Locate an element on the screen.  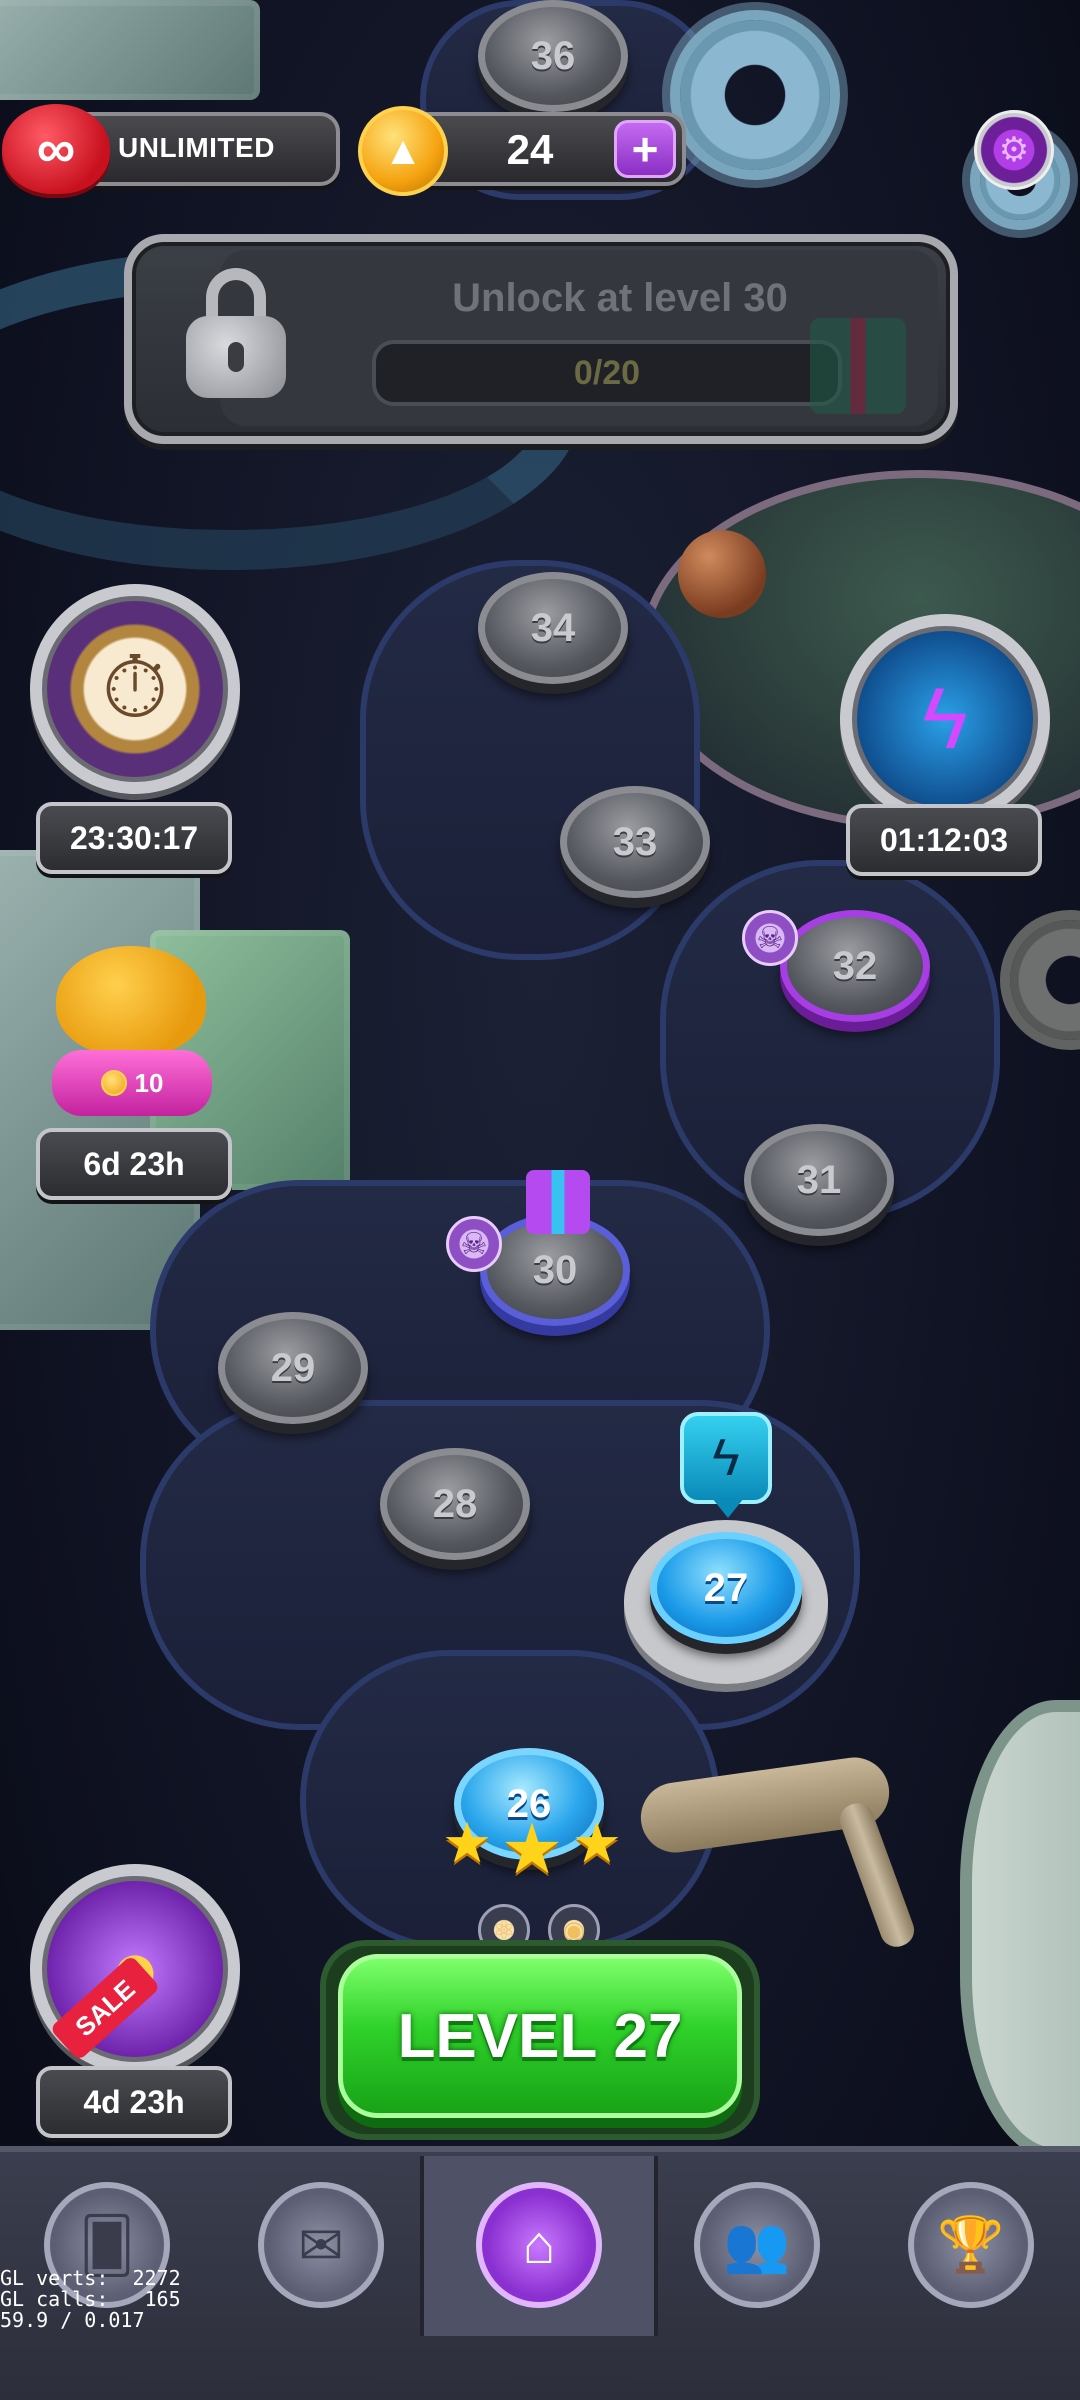
infinity-heart-icon: ∞ is located at coordinates (56, 149).